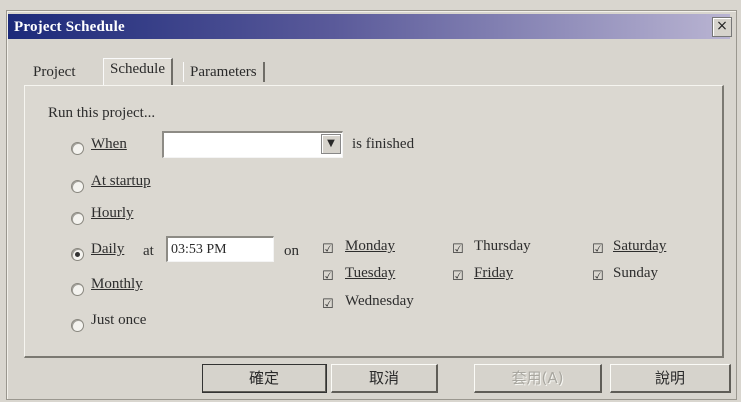 The height and width of the screenshot is (402, 741). What do you see at coordinates (538, 378) in the screenshot?
I see `apply-button: 套用(A)` at bounding box center [538, 378].